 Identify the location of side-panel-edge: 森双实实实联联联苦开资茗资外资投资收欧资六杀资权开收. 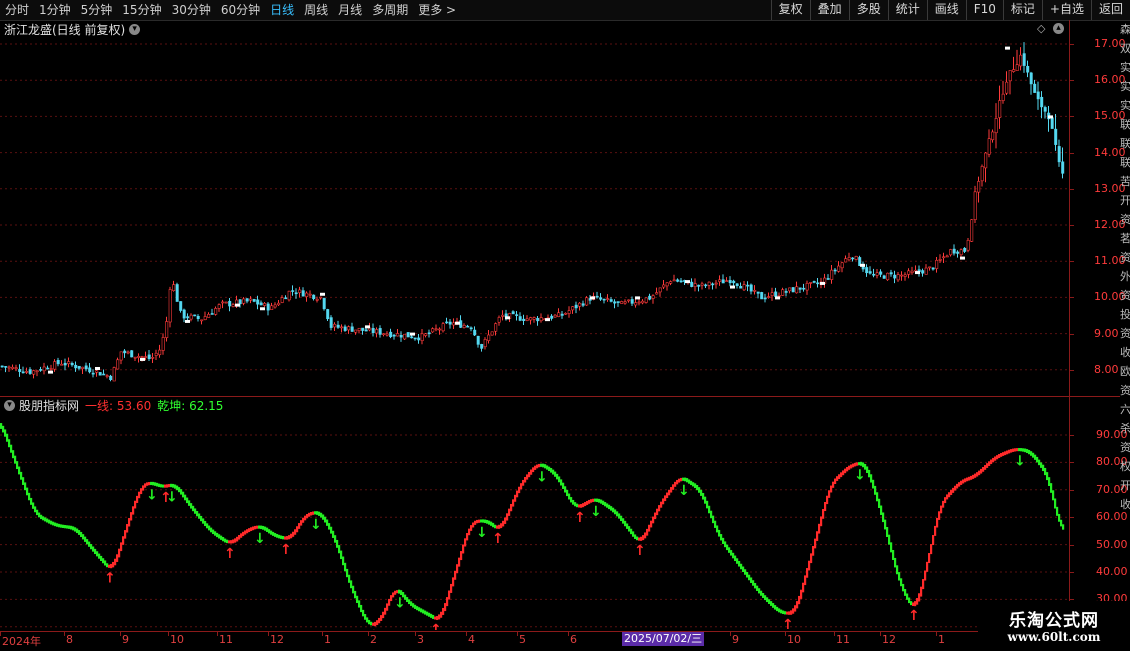
(1125, 325).